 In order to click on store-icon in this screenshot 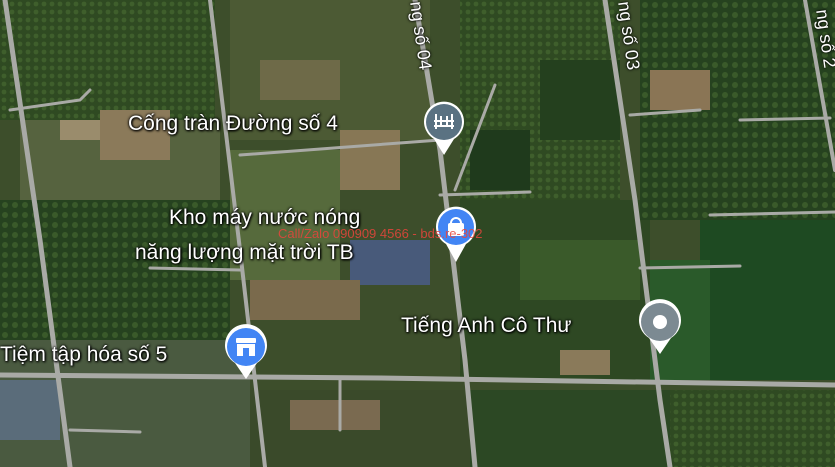, I will do `click(246, 347)`.